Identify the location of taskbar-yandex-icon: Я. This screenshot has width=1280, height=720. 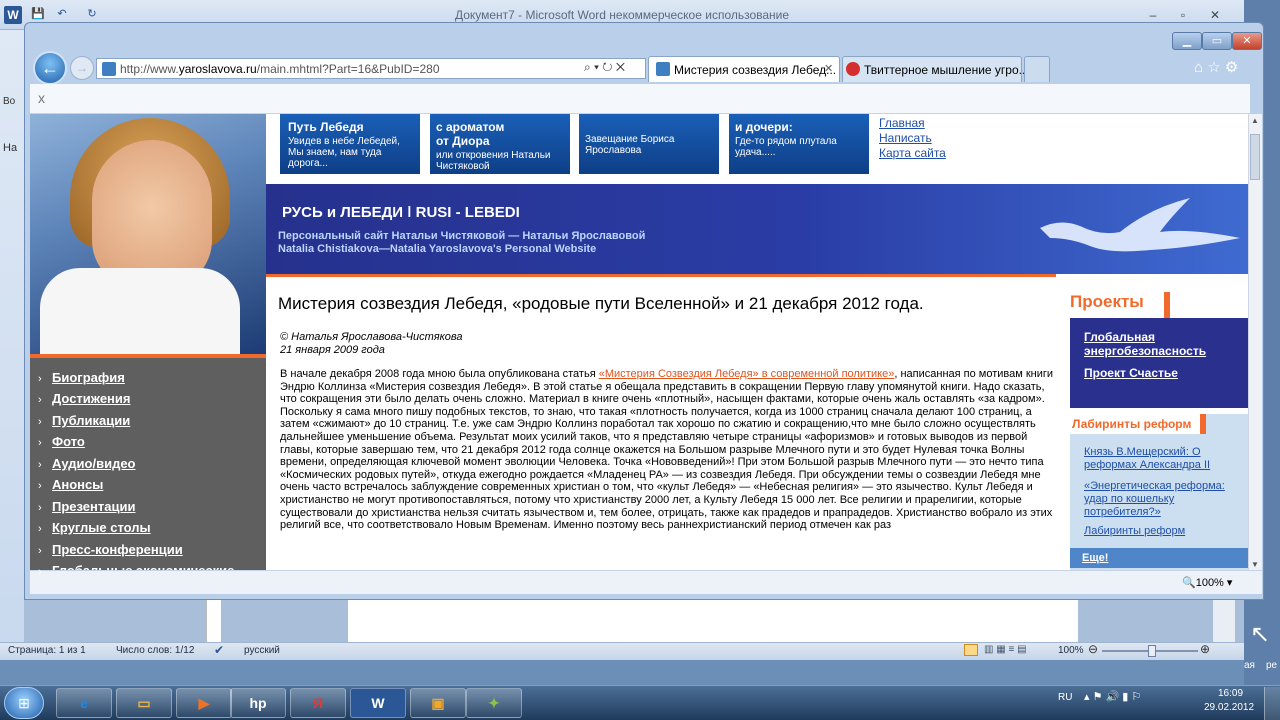
(318, 703).